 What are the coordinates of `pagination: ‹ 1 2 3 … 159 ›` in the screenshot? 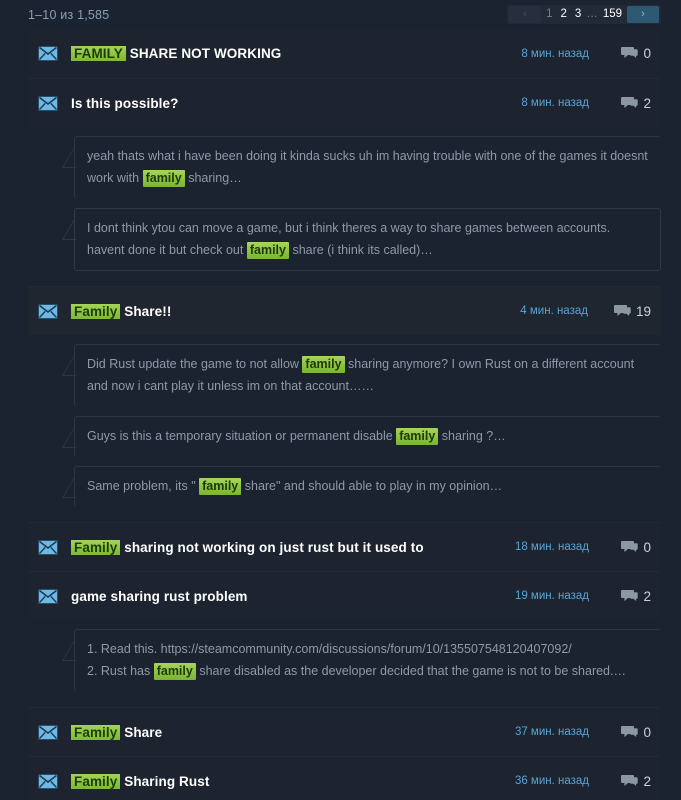 It's located at (584, 14).